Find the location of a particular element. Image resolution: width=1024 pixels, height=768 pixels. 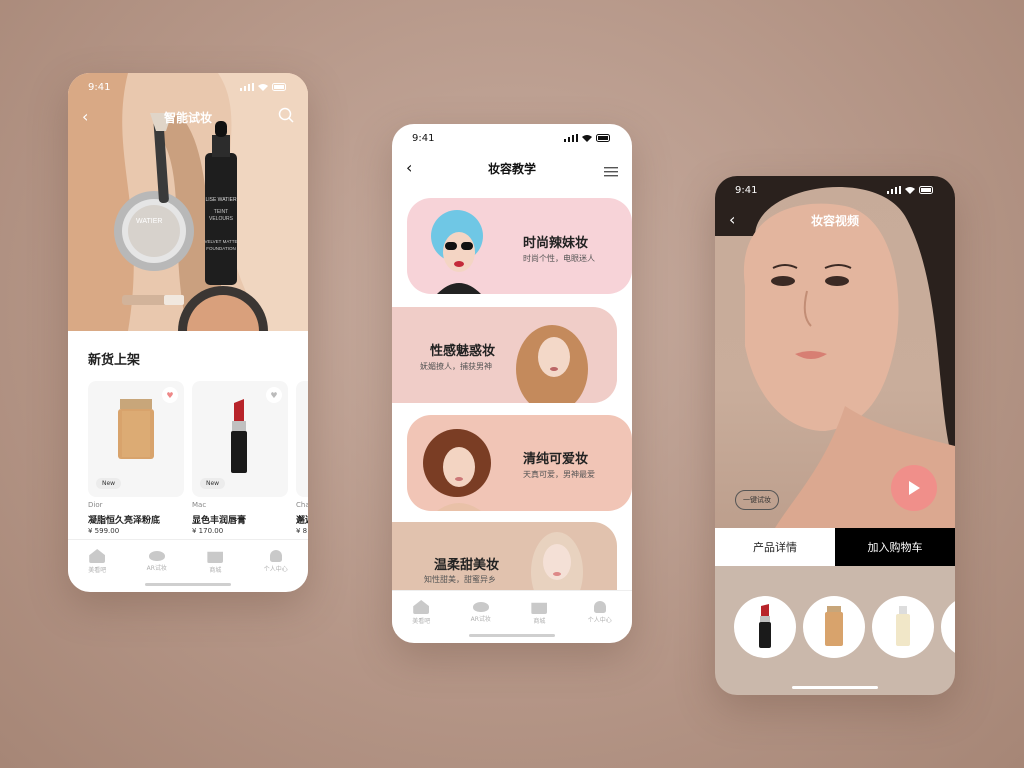

bottle-line-2: VELOURS is located at coordinates (221, 219).